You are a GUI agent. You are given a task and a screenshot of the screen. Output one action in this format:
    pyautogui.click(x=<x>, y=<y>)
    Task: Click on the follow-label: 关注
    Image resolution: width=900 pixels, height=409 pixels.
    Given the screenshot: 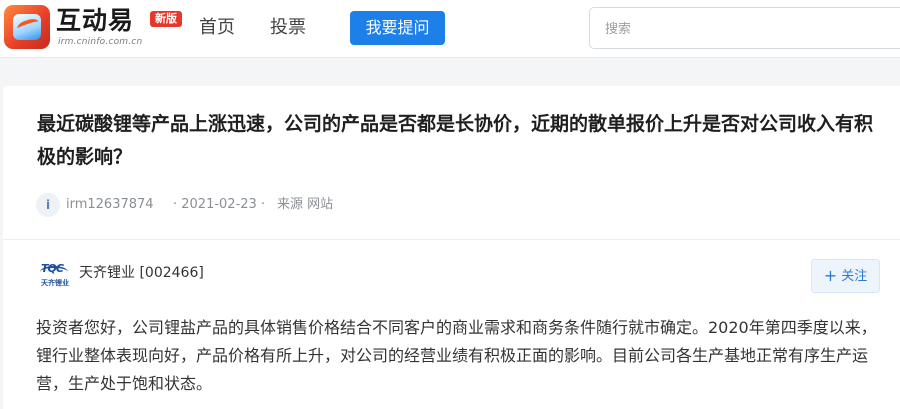 What is the action you would take?
    pyautogui.click(x=854, y=276)
    